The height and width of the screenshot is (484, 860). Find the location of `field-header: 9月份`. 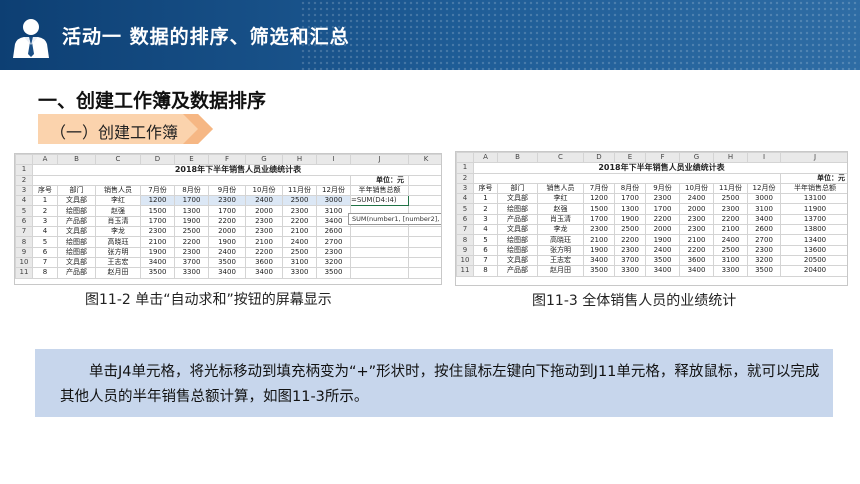

field-header: 9月份 is located at coordinates (662, 188).